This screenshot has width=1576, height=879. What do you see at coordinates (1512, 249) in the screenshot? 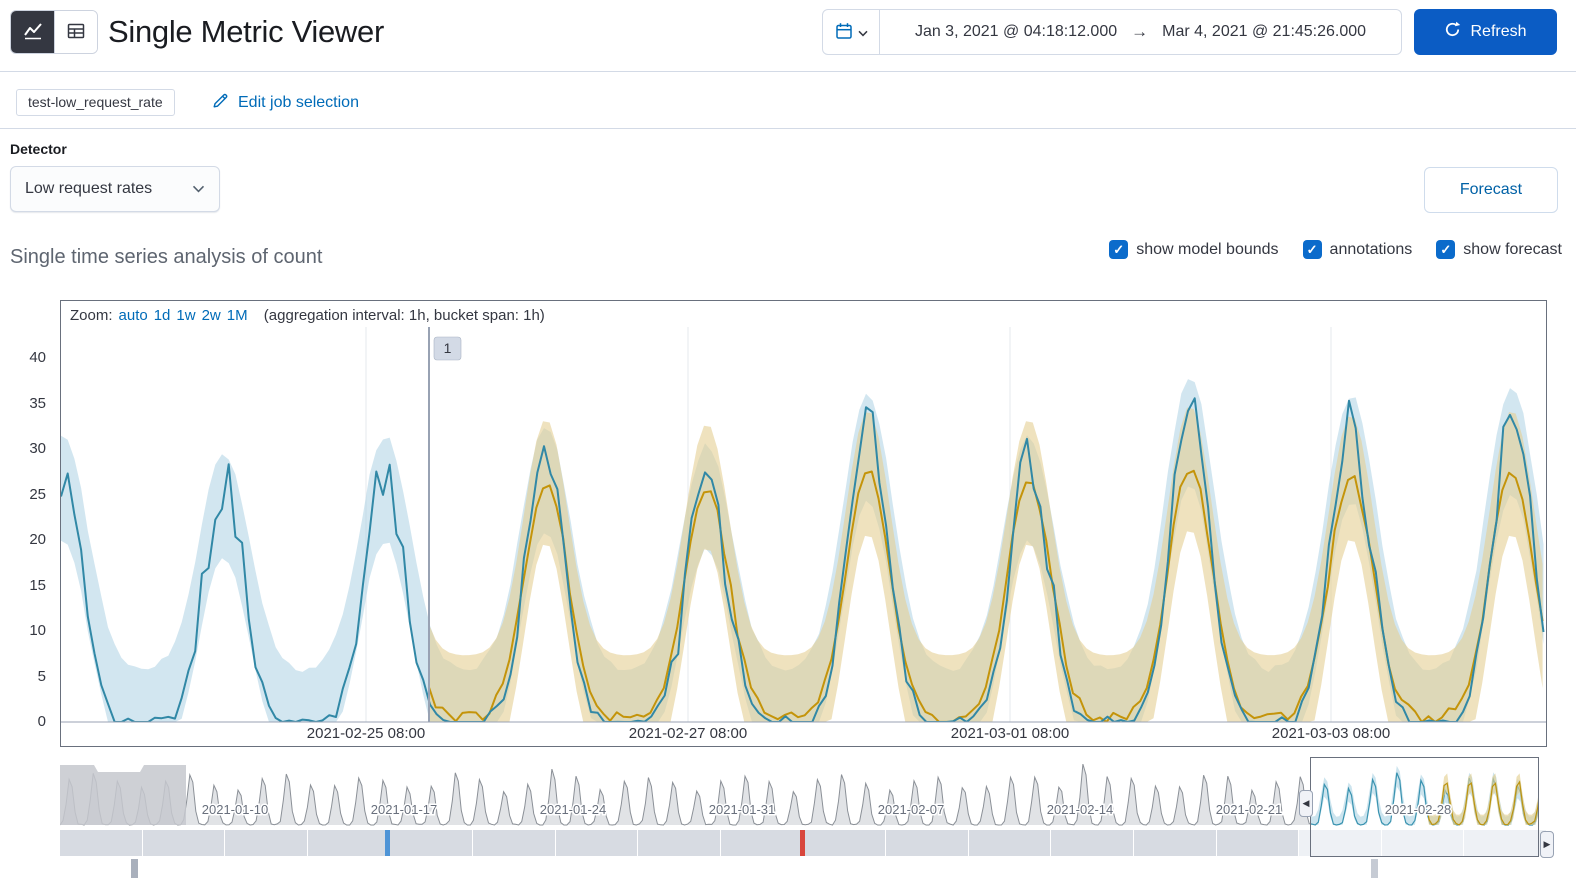
I see `checkbox-label: show forecast` at bounding box center [1512, 249].